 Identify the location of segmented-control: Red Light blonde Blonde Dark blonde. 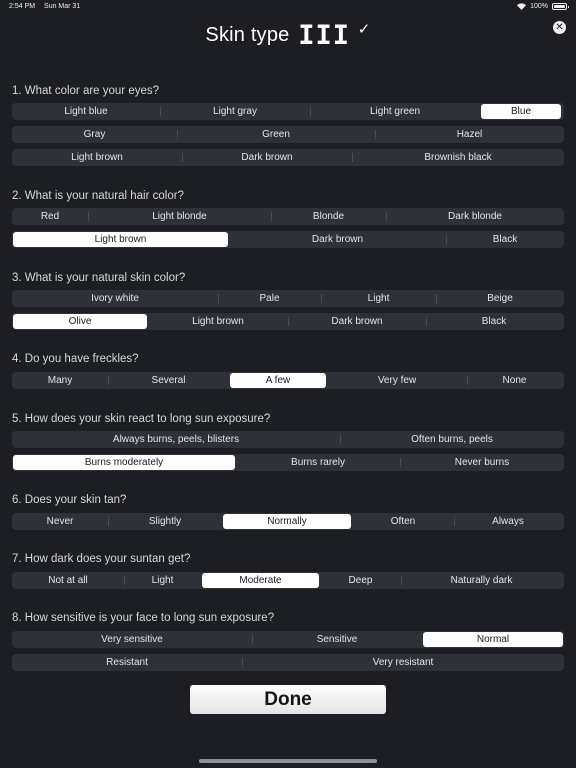
(288, 216).